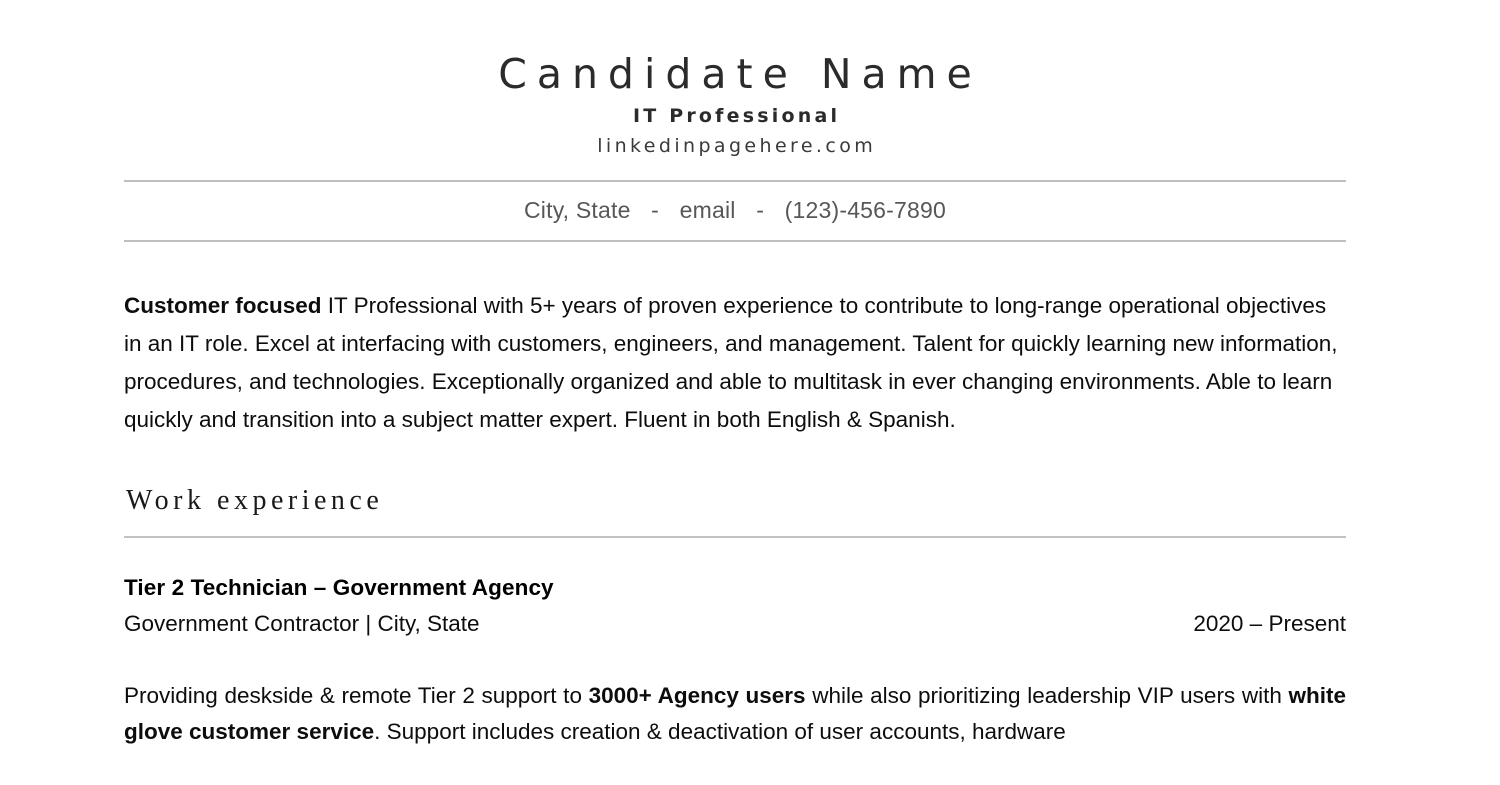 The image size is (1500, 785). Describe the element at coordinates (736, 116) in the screenshot. I see `candidate-role: IT Professional` at that location.